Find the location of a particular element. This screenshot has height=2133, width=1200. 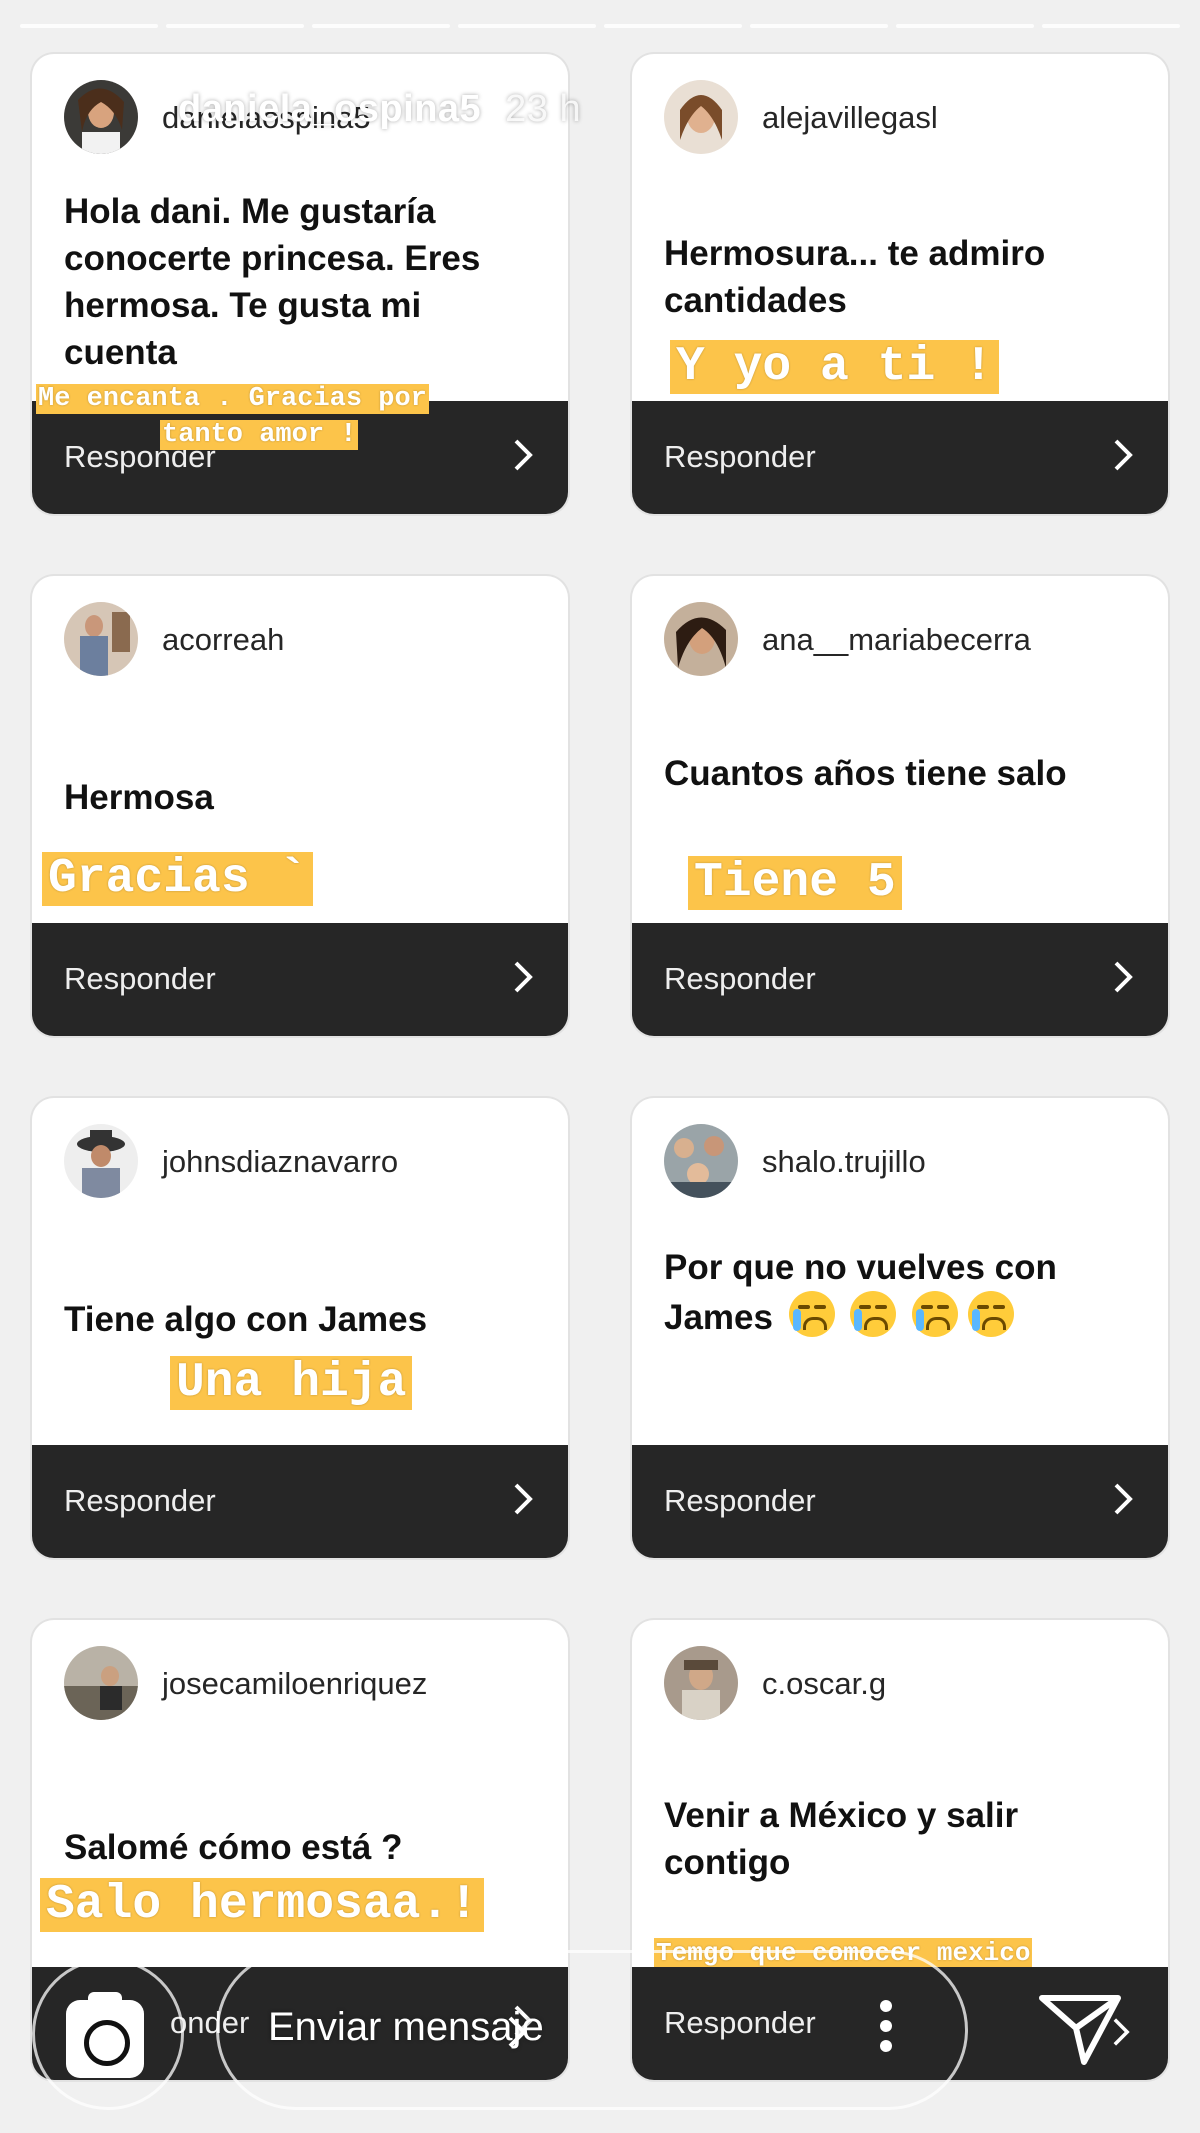

question-text: Por que no vuelves con James is located at coordinates (902, 1292).